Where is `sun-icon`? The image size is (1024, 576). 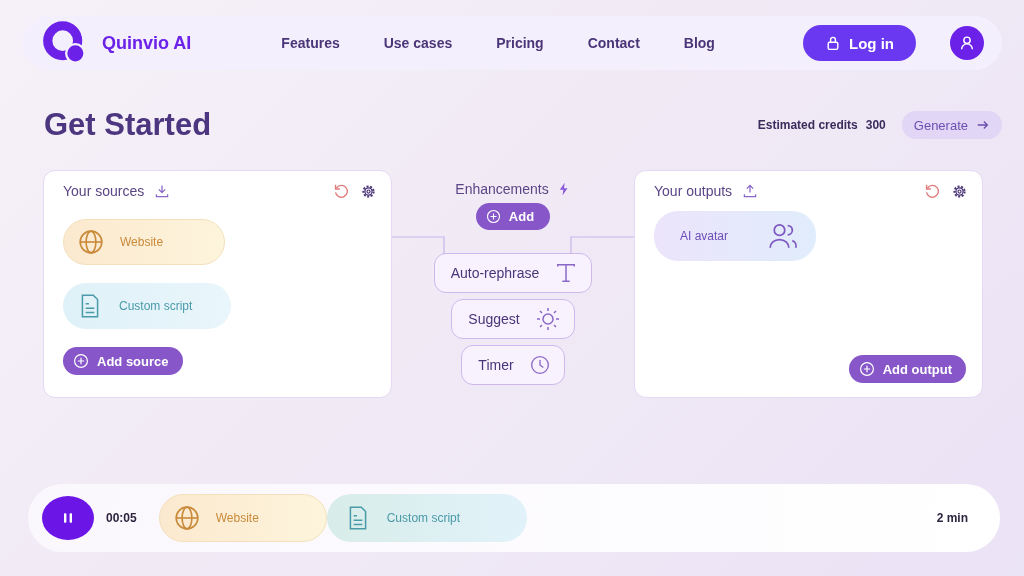 sun-icon is located at coordinates (547, 319).